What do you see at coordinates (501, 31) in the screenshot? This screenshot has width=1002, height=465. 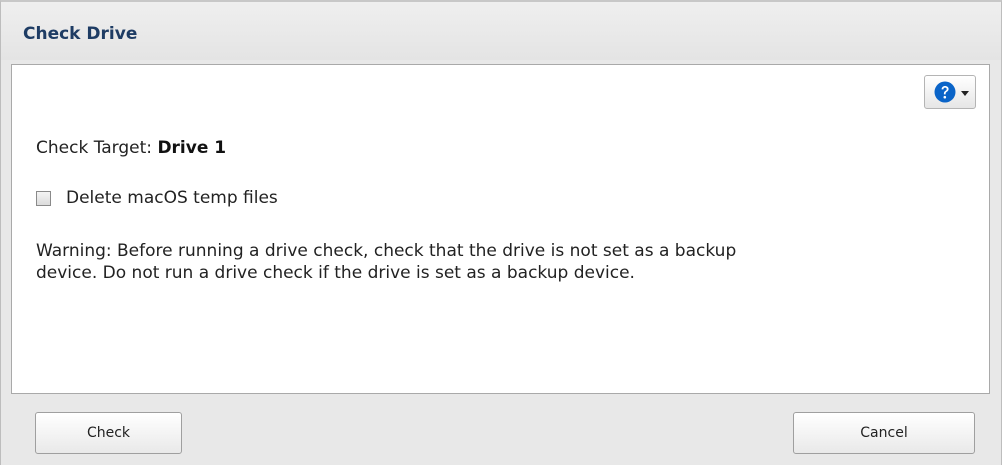 I see `dialog-title-bar: Check Drive` at bounding box center [501, 31].